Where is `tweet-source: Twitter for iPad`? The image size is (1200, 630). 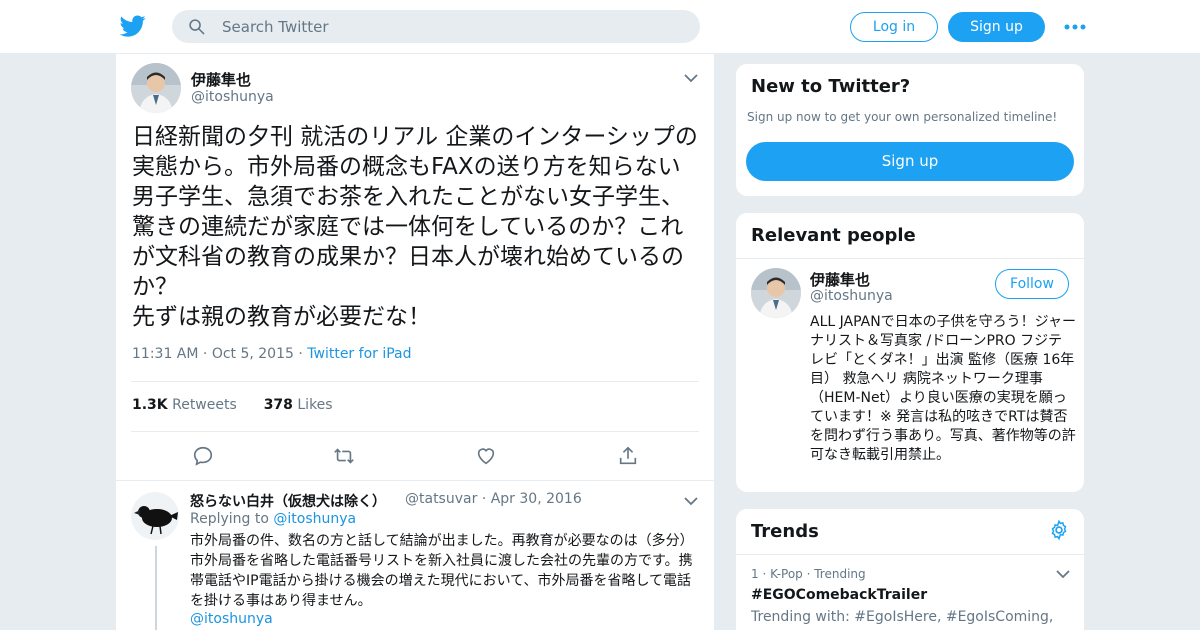
tweet-source: Twitter for iPad is located at coordinates (359, 354).